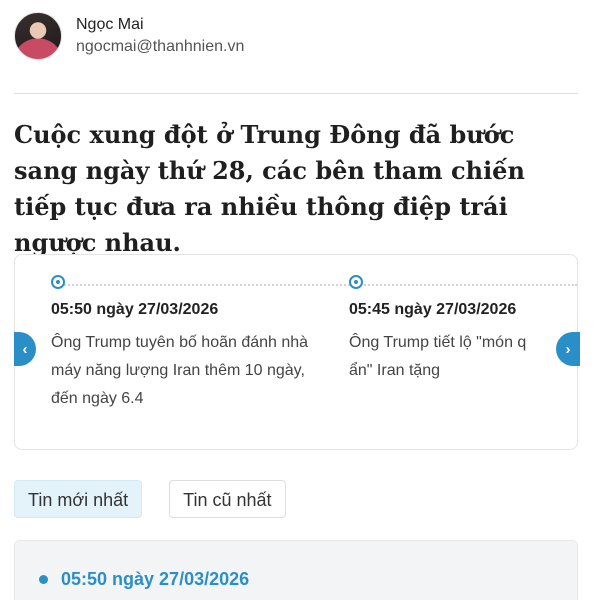  I want to click on sort-tabs: Tin mới nhất Tin cũ nhất, so click(150, 499).